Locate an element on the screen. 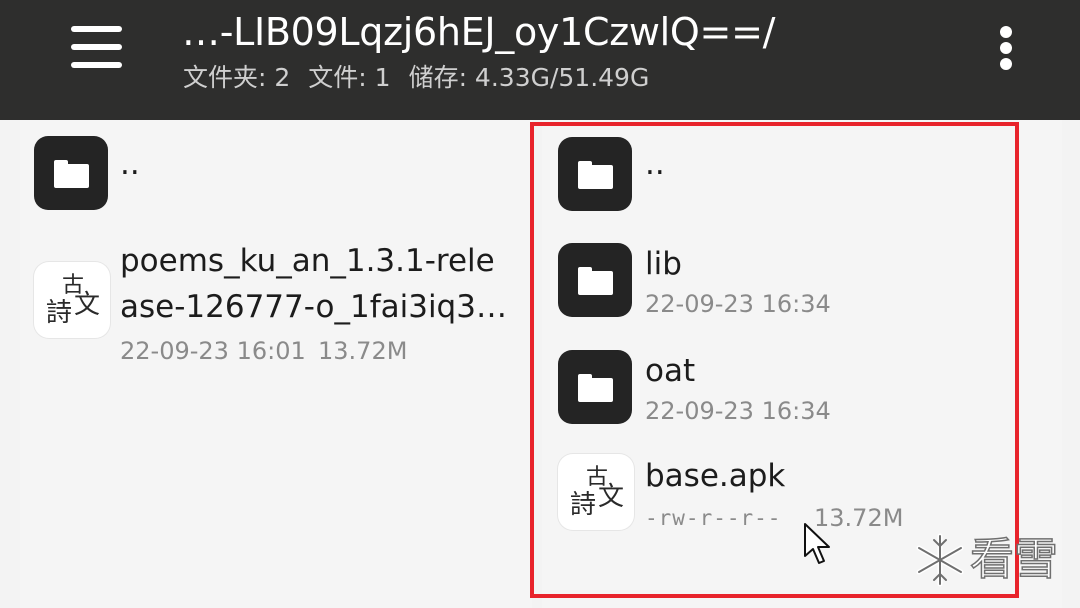 The image size is (1080, 608). file-count: 文件: 1 is located at coordinates (349, 77).